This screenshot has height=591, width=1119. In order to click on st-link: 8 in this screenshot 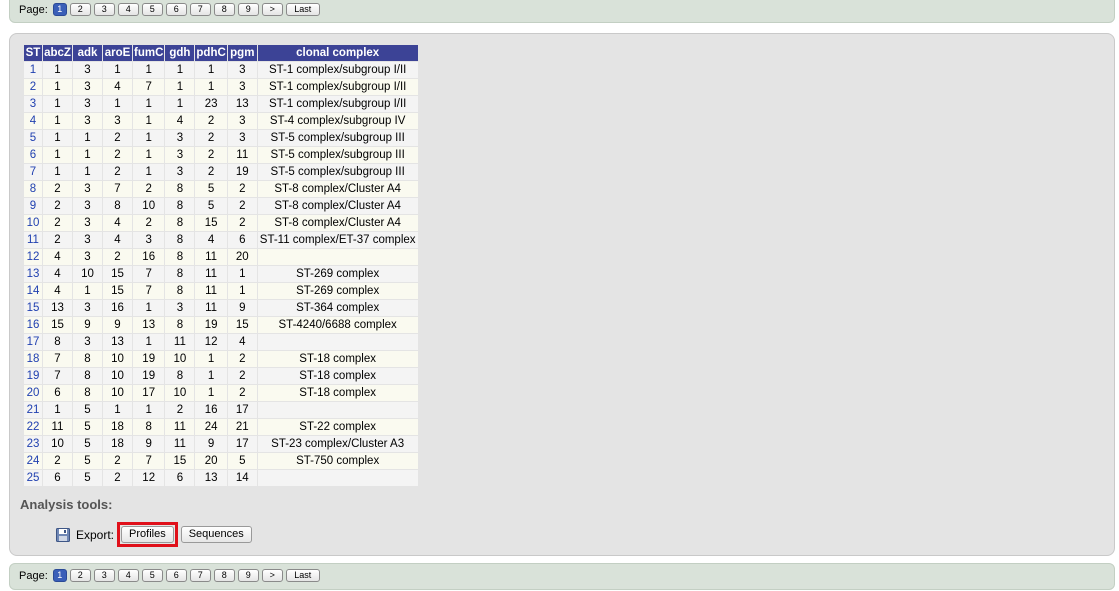, I will do `click(33, 189)`.